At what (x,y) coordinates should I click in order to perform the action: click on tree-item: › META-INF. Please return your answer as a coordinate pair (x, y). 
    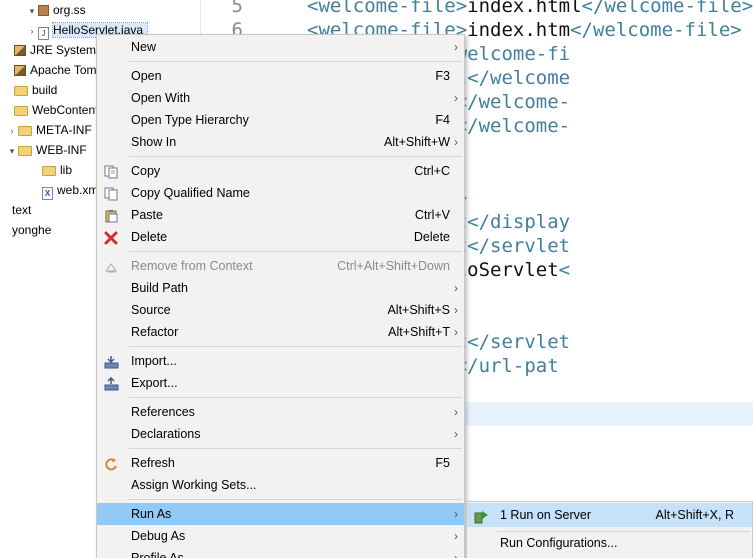
    Looking at the image, I should click on (49, 130).